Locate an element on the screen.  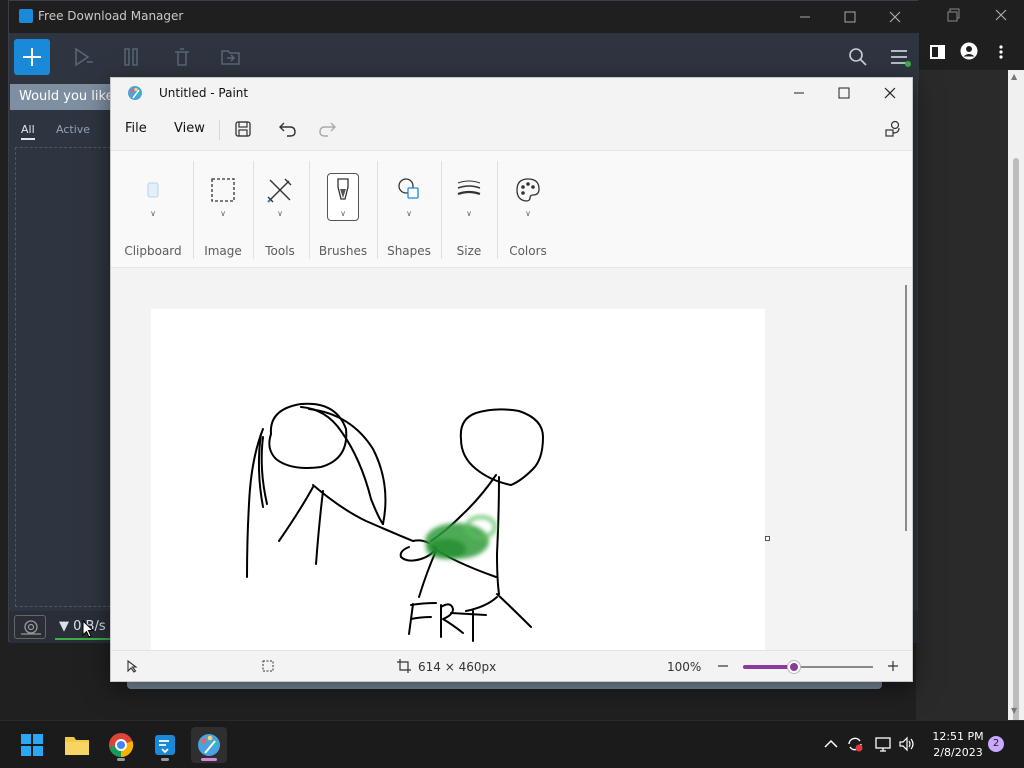
brush-icon is located at coordinates (343, 189).